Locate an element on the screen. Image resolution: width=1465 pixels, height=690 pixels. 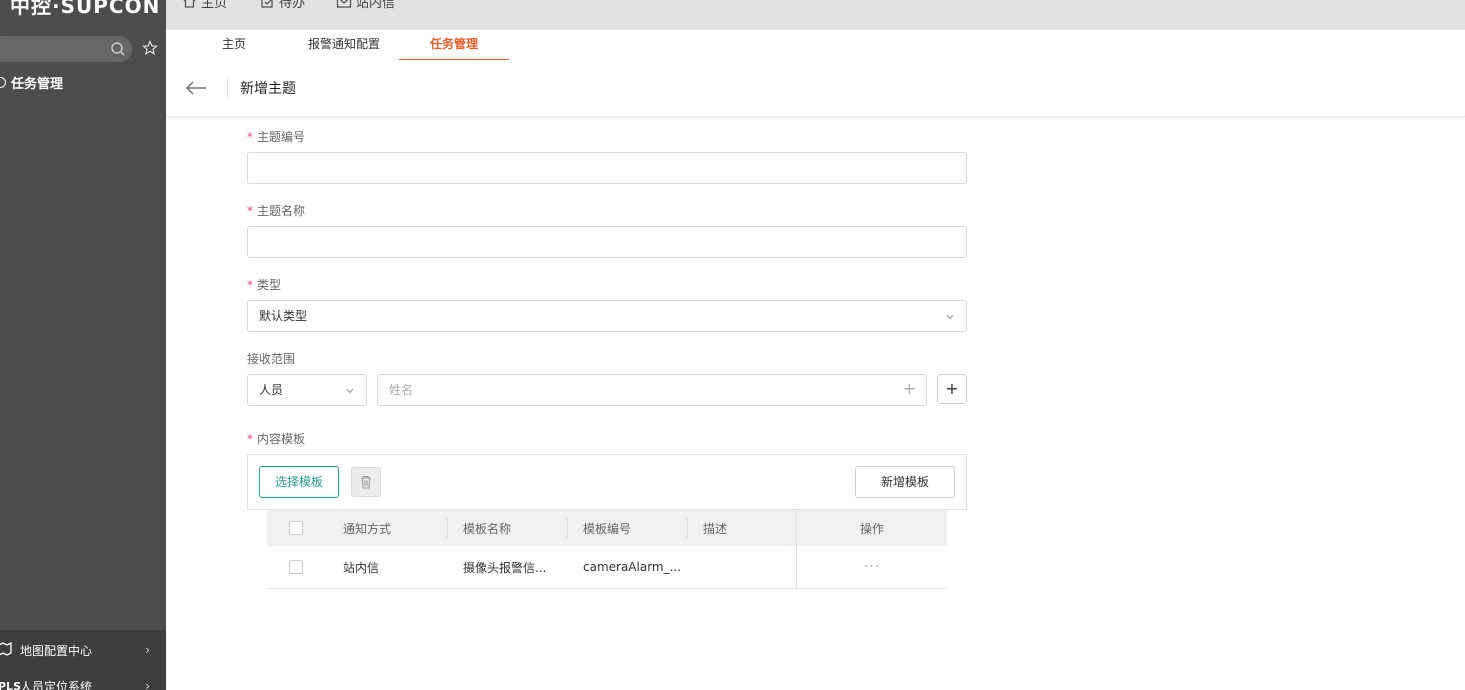
new-template-button: 新增模板 is located at coordinates (905, 482).